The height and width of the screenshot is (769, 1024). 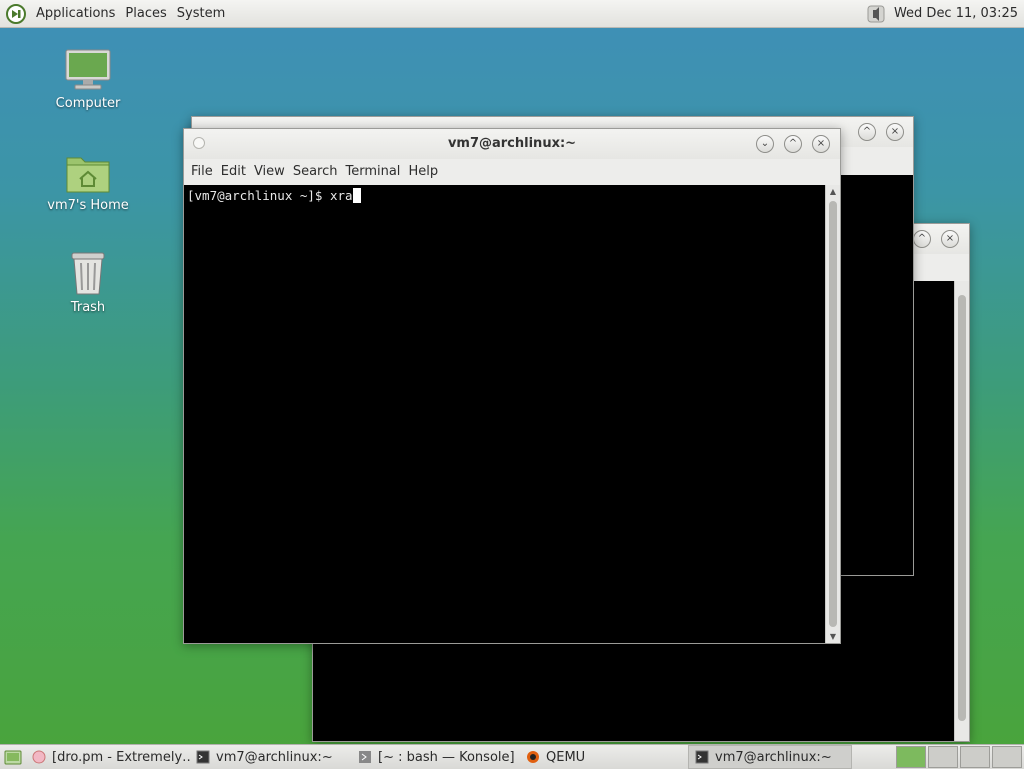 What do you see at coordinates (876, 14) in the screenshot?
I see `volume-icon` at bounding box center [876, 14].